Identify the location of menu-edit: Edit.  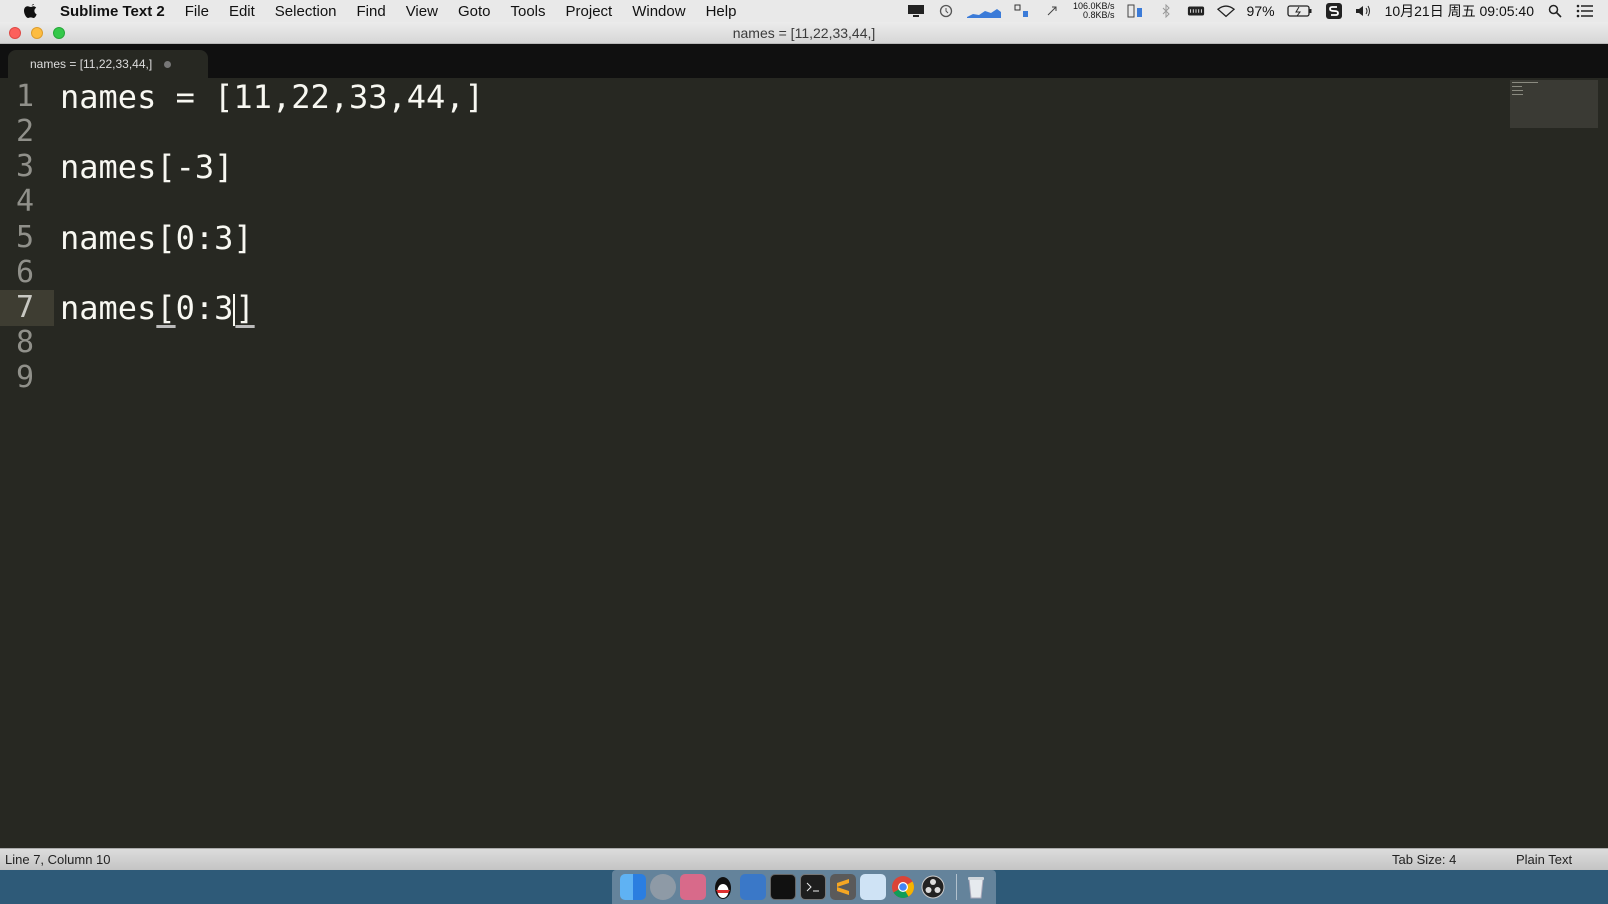
(242, 11).